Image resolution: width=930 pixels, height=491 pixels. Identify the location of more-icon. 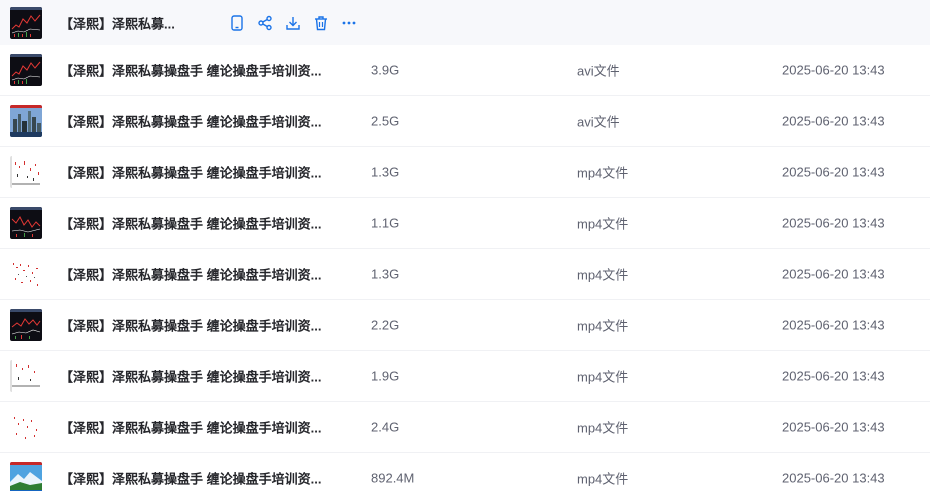
(349, 23).